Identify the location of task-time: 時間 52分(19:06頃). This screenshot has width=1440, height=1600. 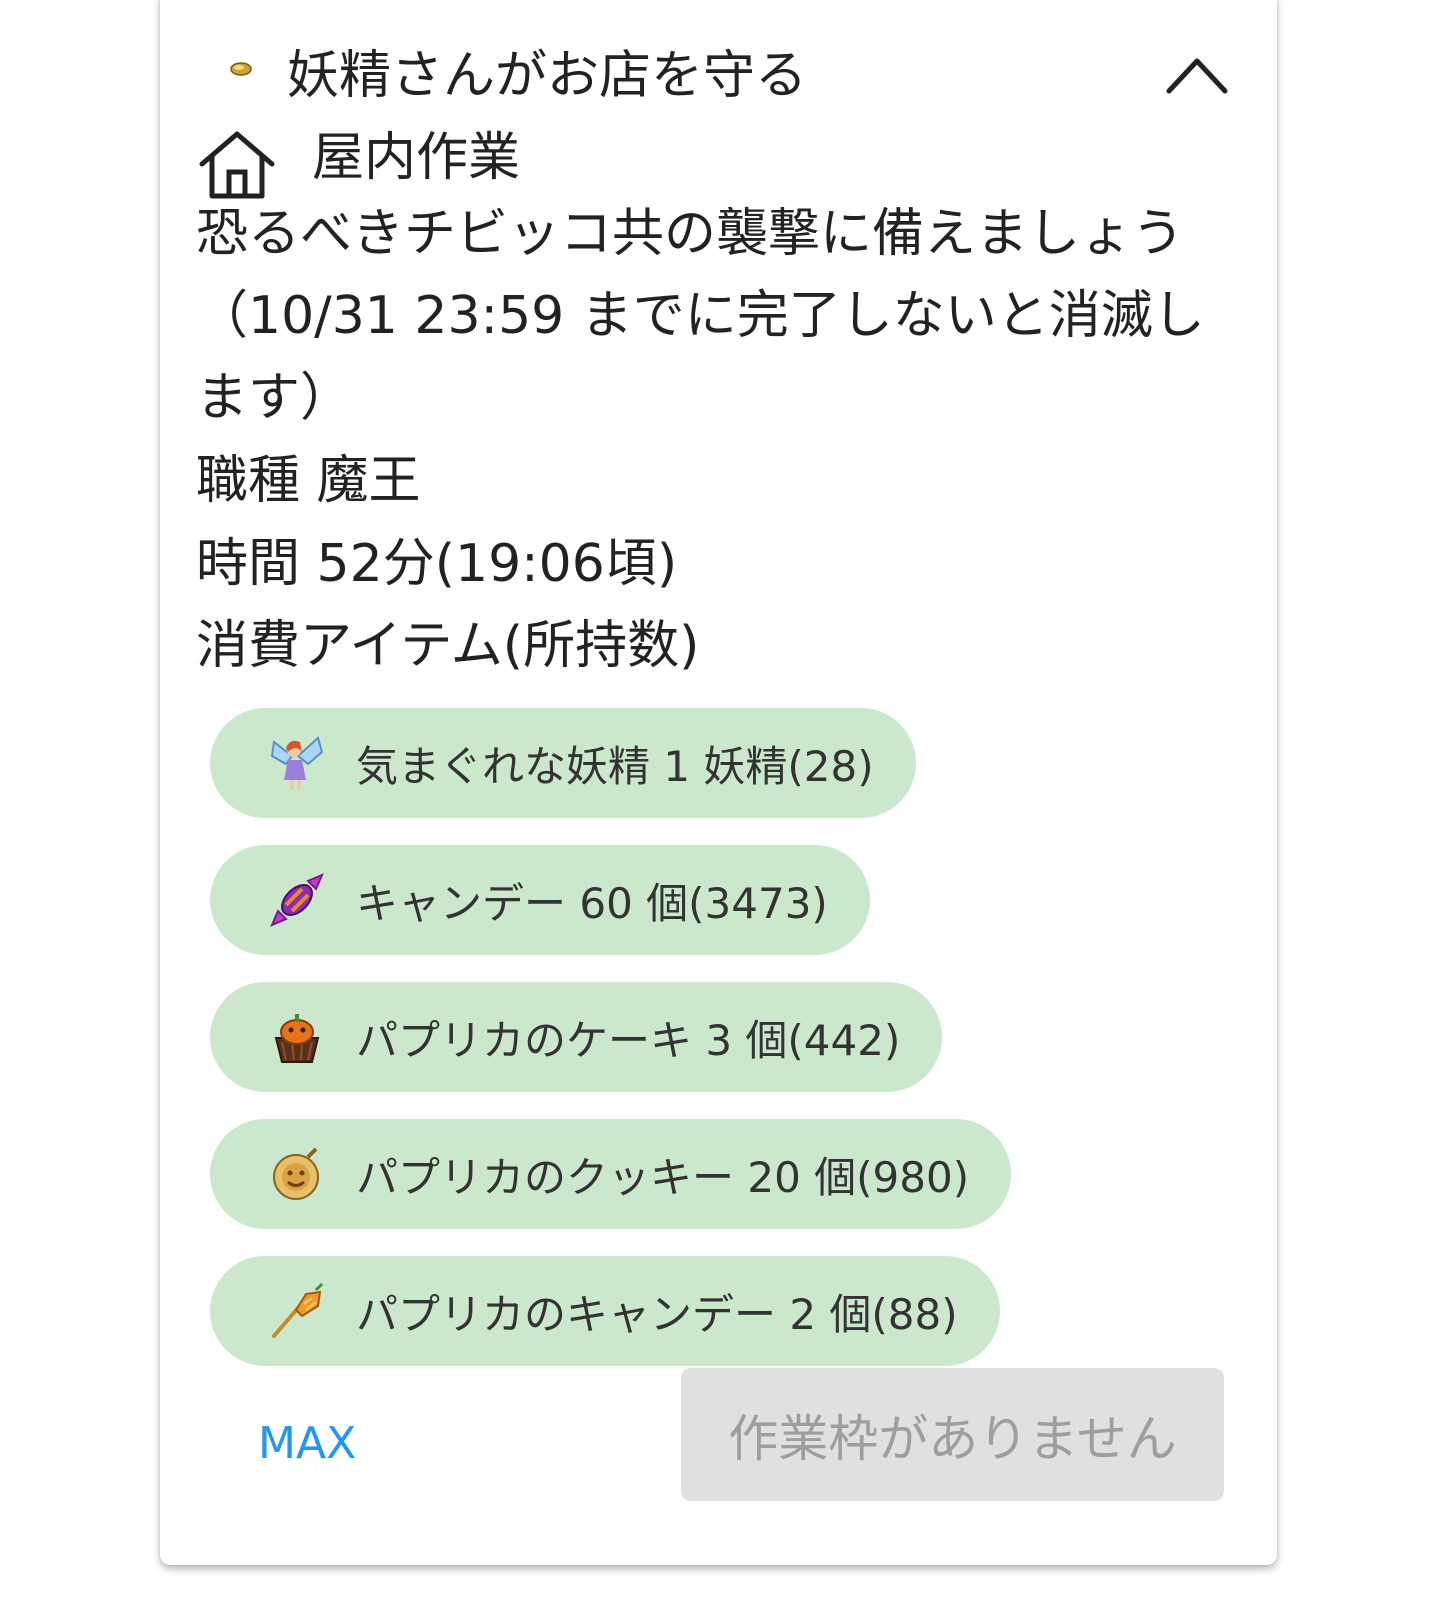
(437, 564).